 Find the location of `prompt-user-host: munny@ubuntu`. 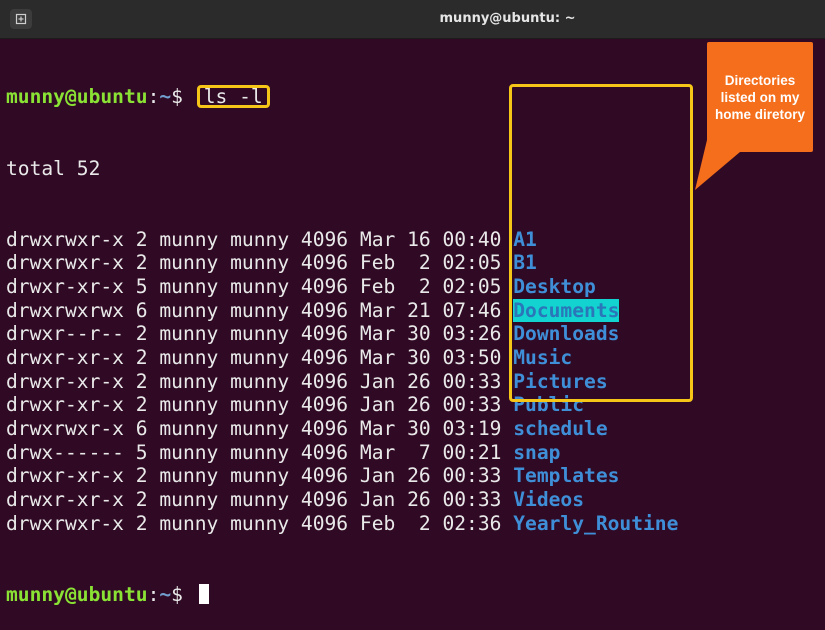

prompt-user-host: munny@ubuntu is located at coordinates (77, 594).